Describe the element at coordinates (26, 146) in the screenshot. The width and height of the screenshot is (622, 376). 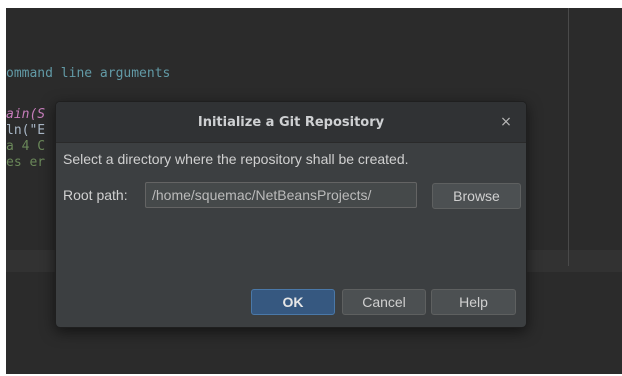
I see `code-line-string-1: a 4 C` at that location.